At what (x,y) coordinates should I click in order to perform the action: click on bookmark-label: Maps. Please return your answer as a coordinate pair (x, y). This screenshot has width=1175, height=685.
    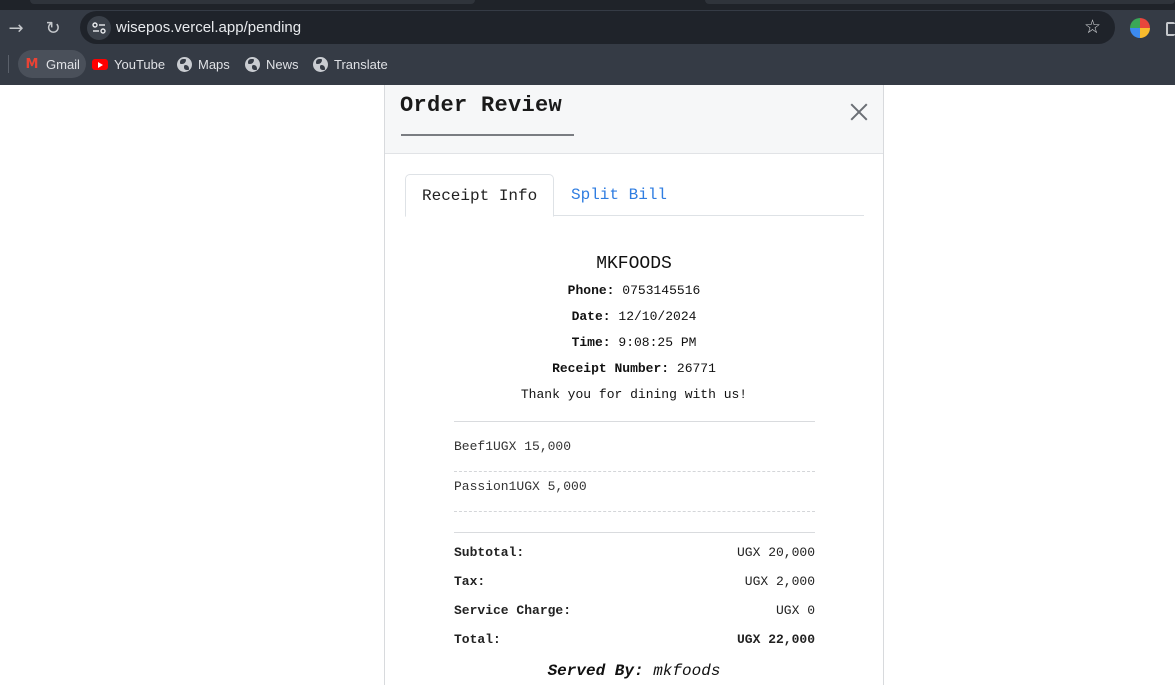
    Looking at the image, I should click on (214, 64).